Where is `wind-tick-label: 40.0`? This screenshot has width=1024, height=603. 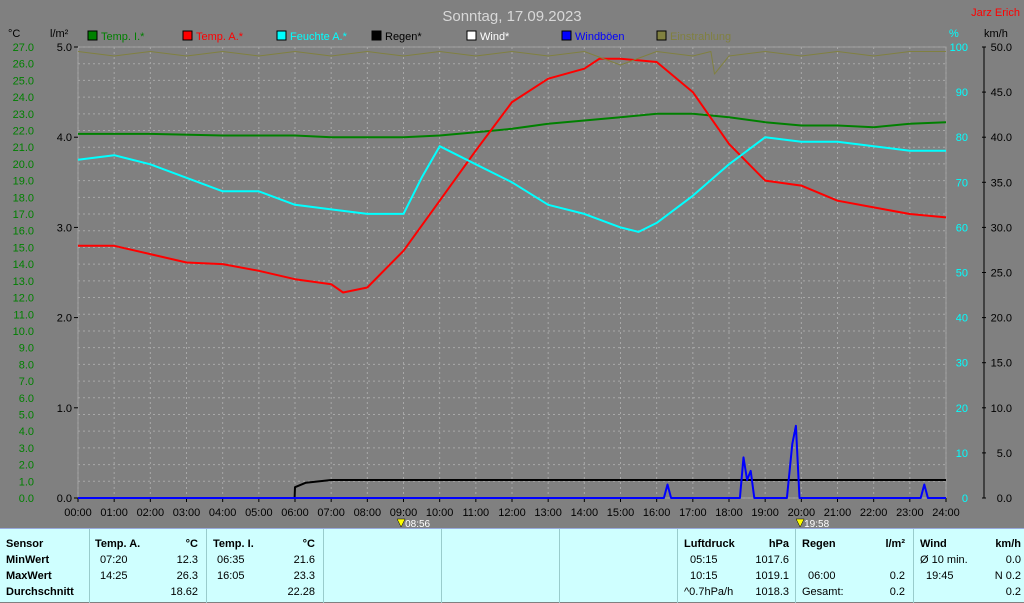 wind-tick-label: 40.0 is located at coordinates (1001, 138).